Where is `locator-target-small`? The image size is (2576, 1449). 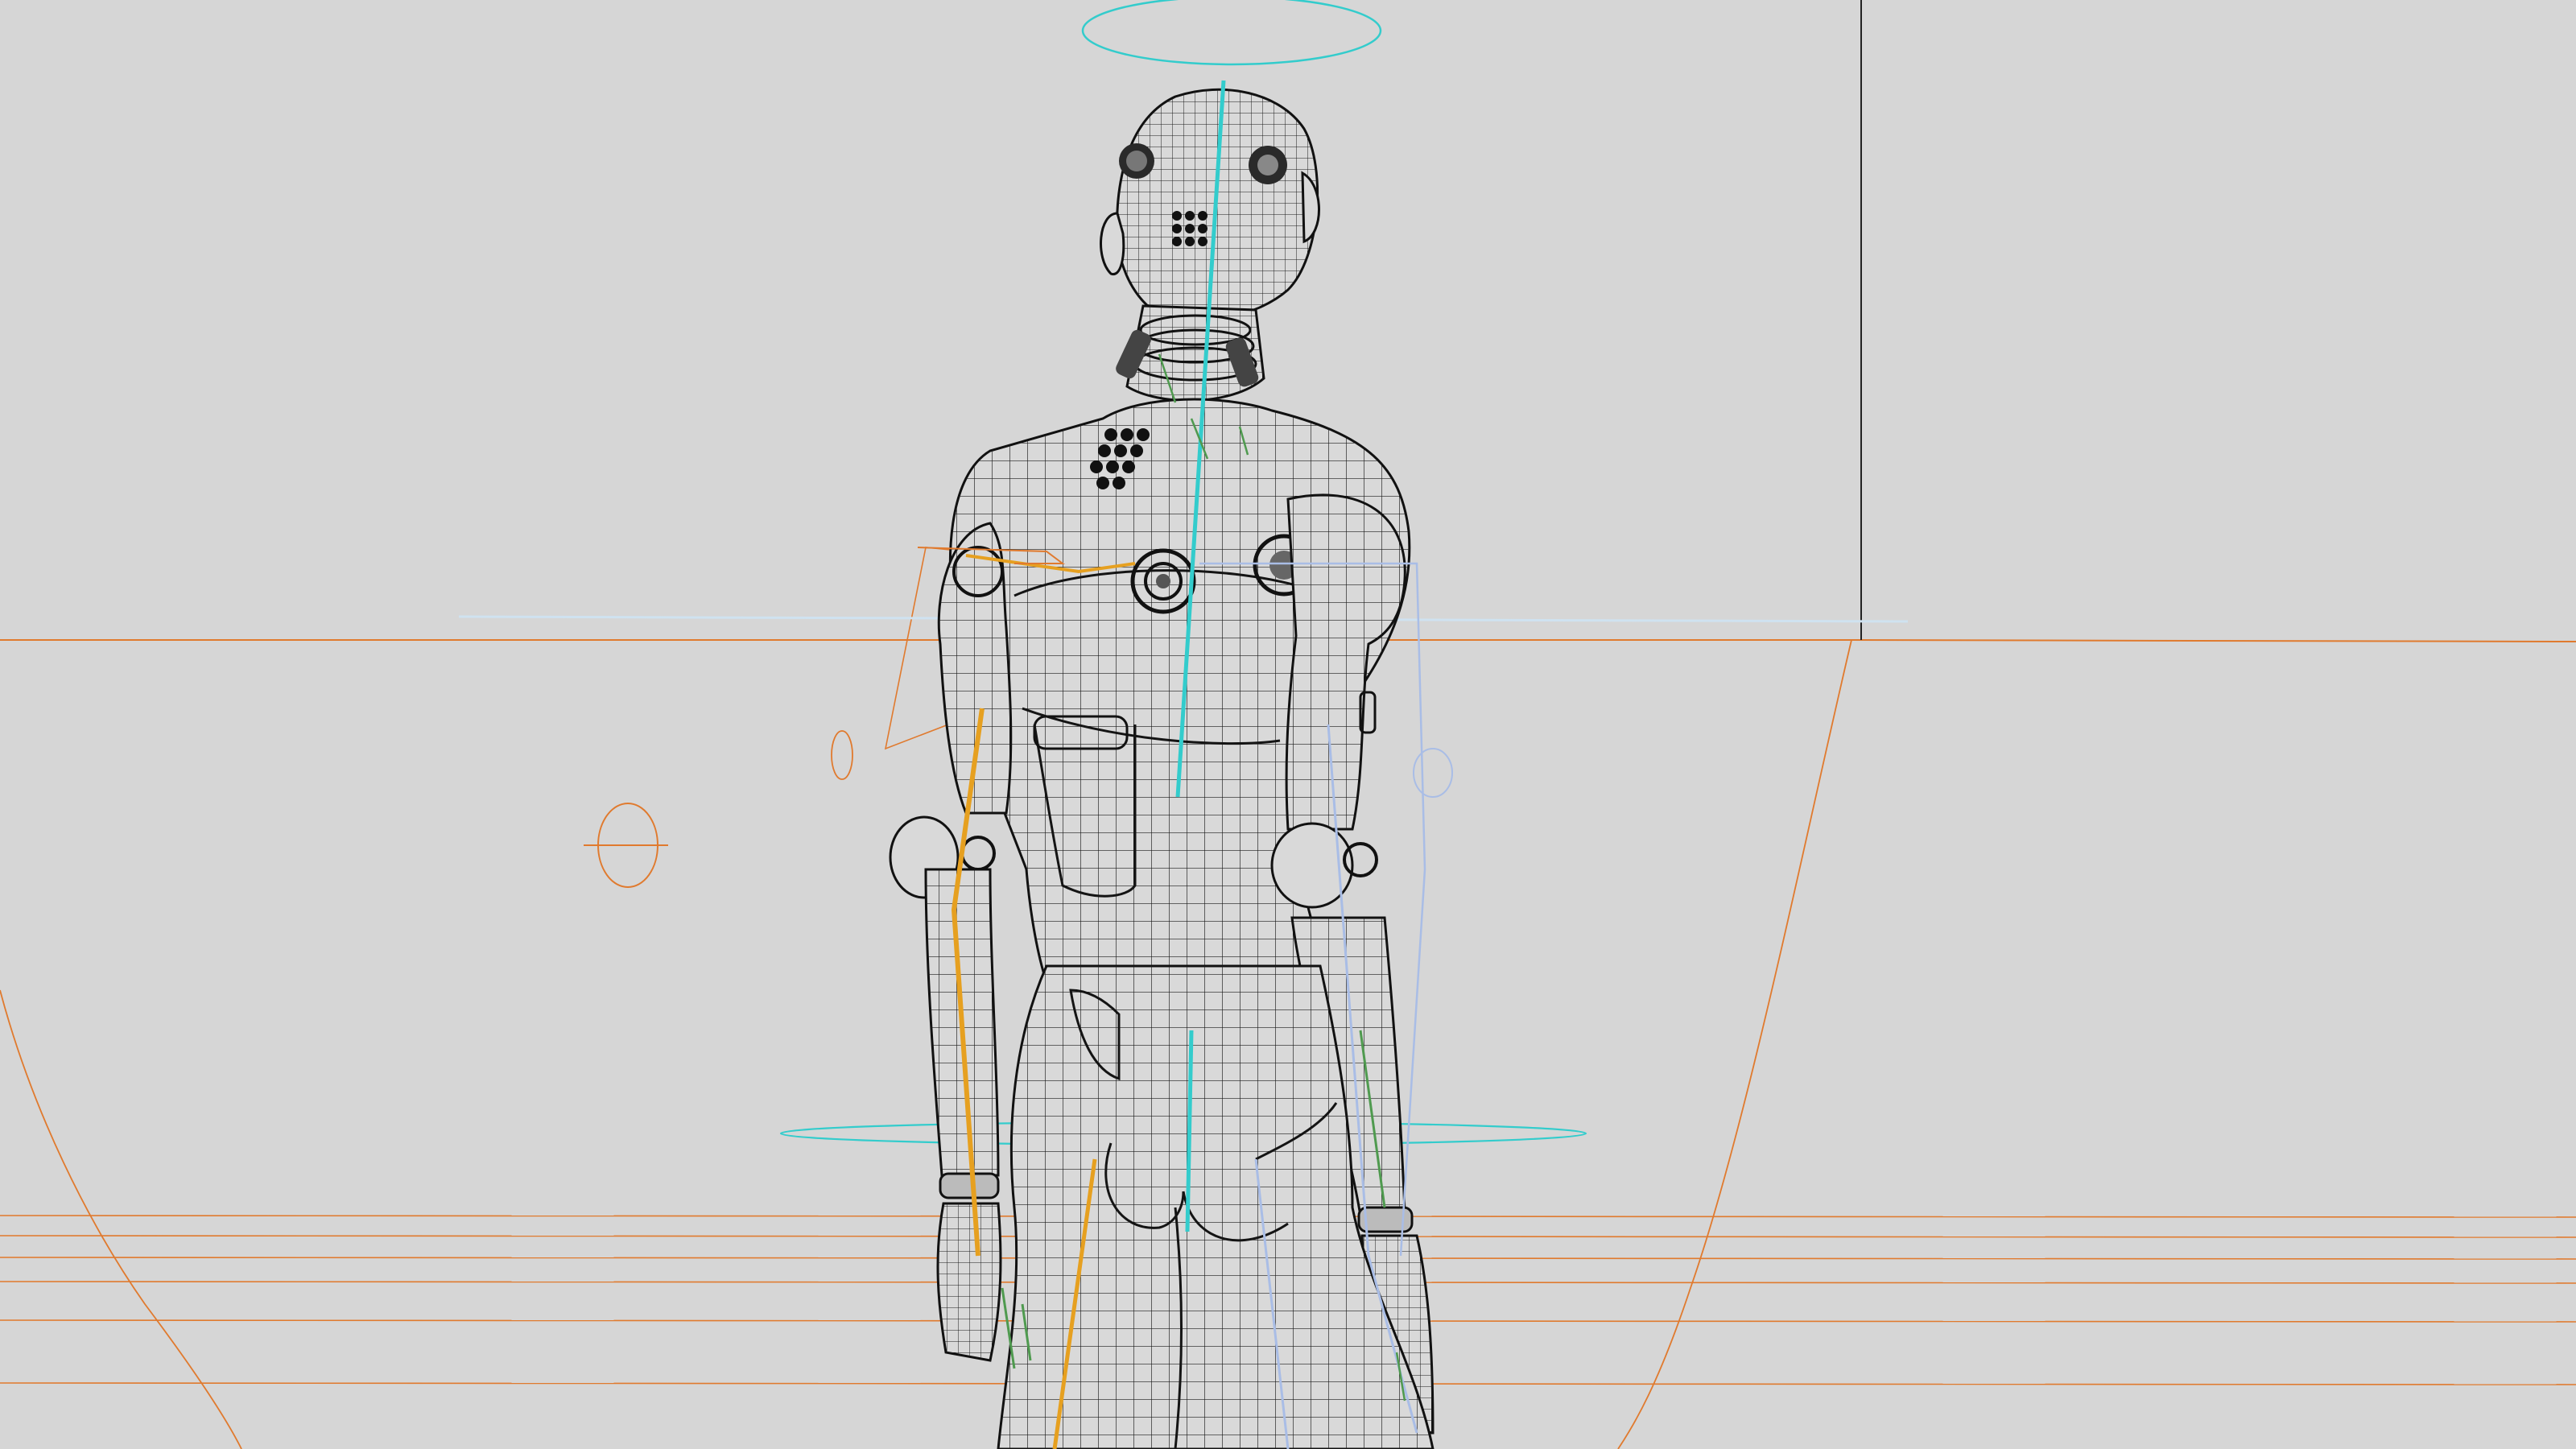 locator-target-small is located at coordinates (842, 755).